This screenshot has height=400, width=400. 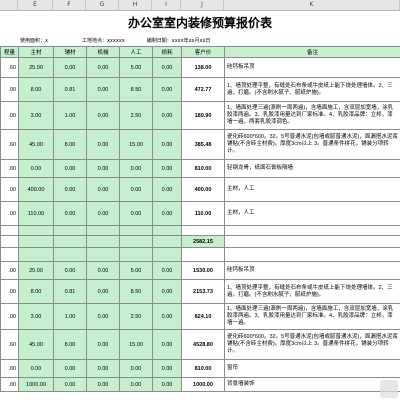 What do you see at coordinates (136, 344) in the screenshot?
I see `table-cell: 15.00` at bounding box center [136, 344].